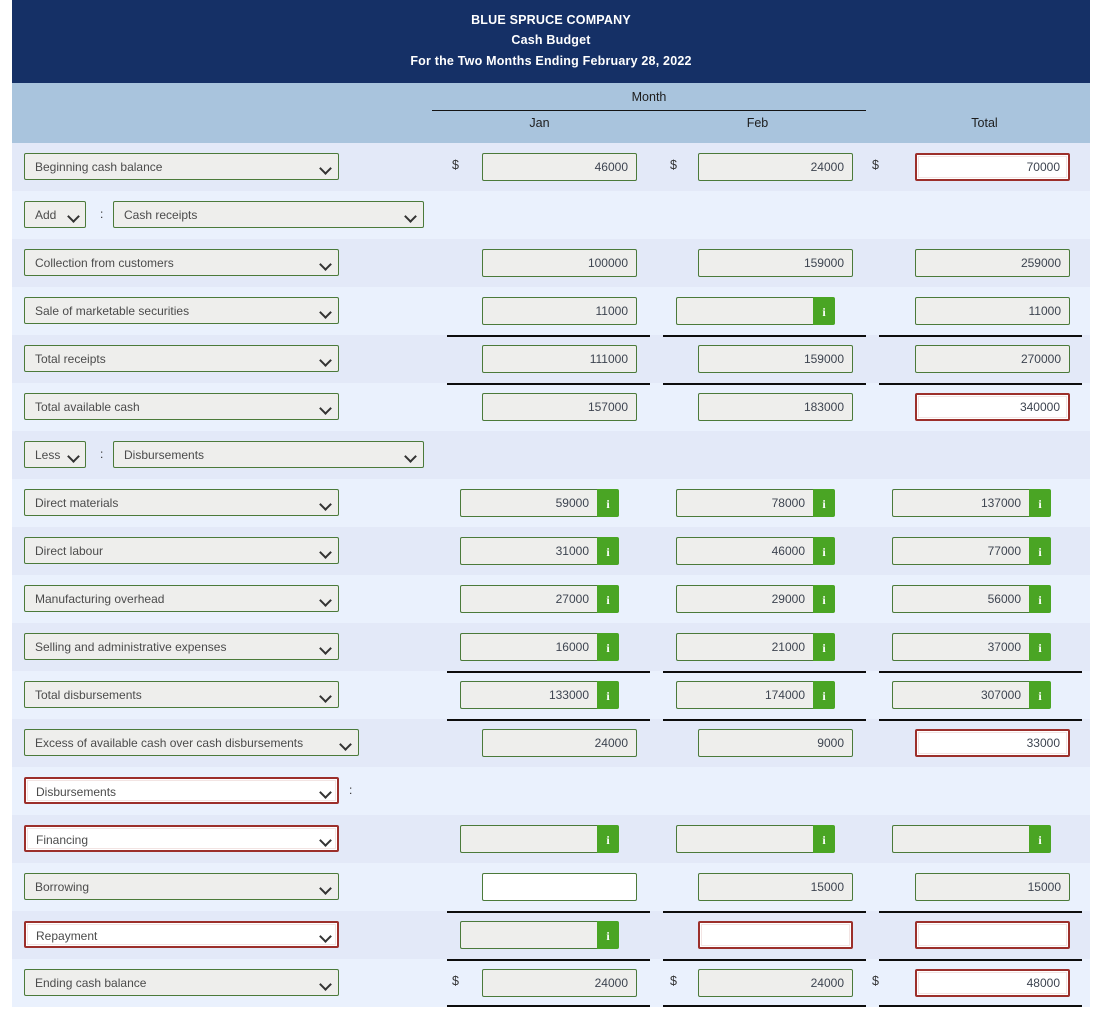 The image size is (1102, 1035). I want to click on value-cell-total, so click(992, 166).